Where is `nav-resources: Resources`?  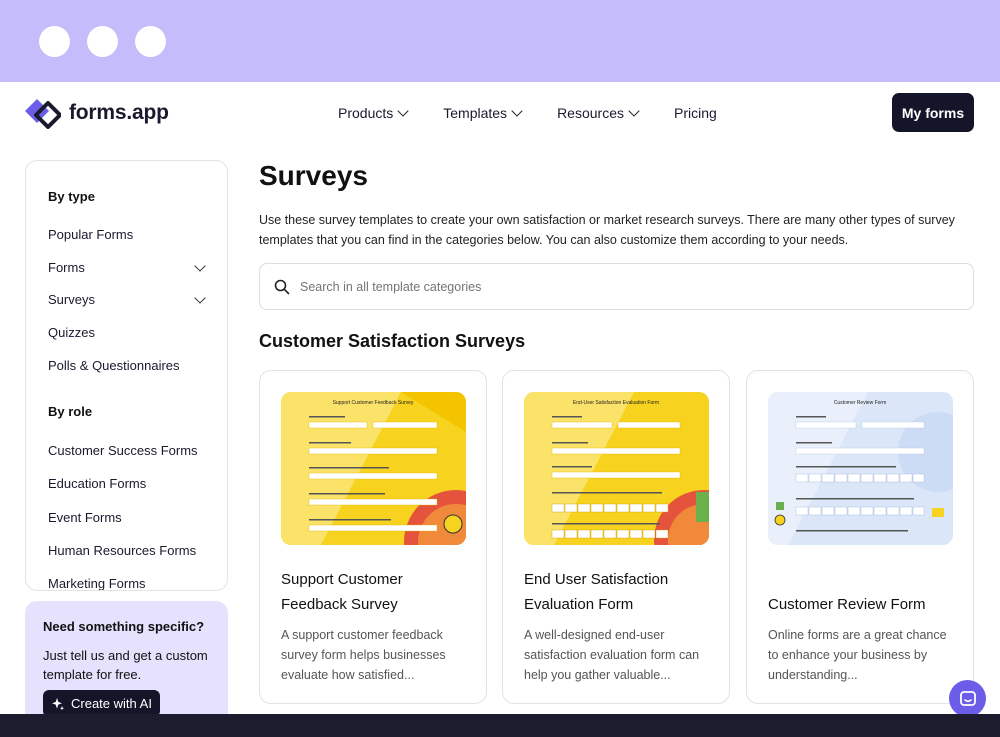
nav-resources: Resources is located at coordinates (598, 113).